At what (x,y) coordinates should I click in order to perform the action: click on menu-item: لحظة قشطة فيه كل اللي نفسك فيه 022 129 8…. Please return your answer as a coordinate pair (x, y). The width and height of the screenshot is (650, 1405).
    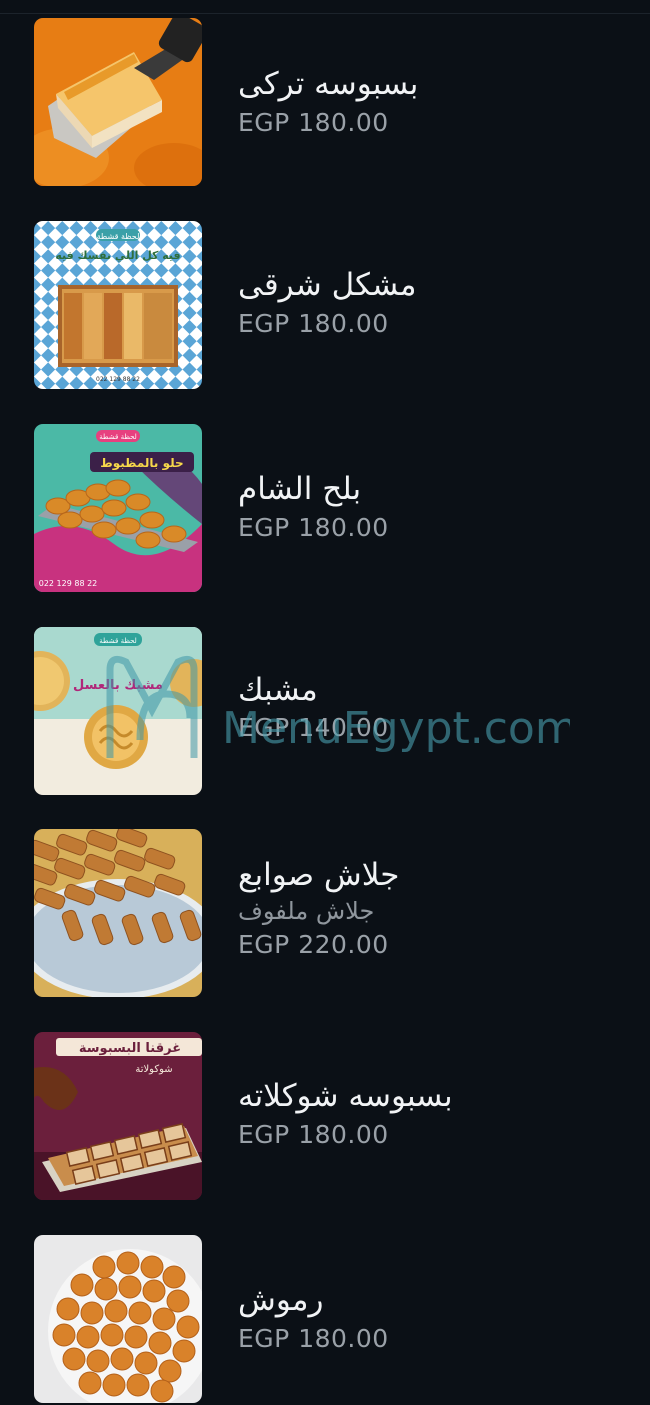
    Looking at the image, I should click on (325, 306).